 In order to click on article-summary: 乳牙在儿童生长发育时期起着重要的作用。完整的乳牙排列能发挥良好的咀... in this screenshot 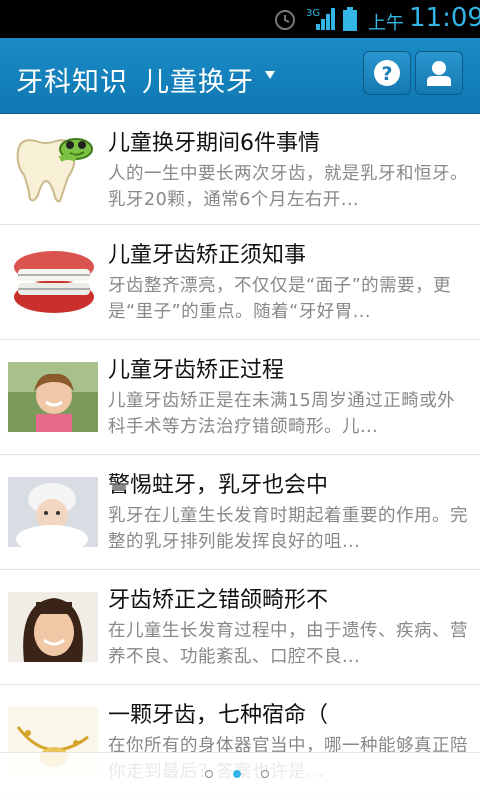, I will do `click(288, 529)`.